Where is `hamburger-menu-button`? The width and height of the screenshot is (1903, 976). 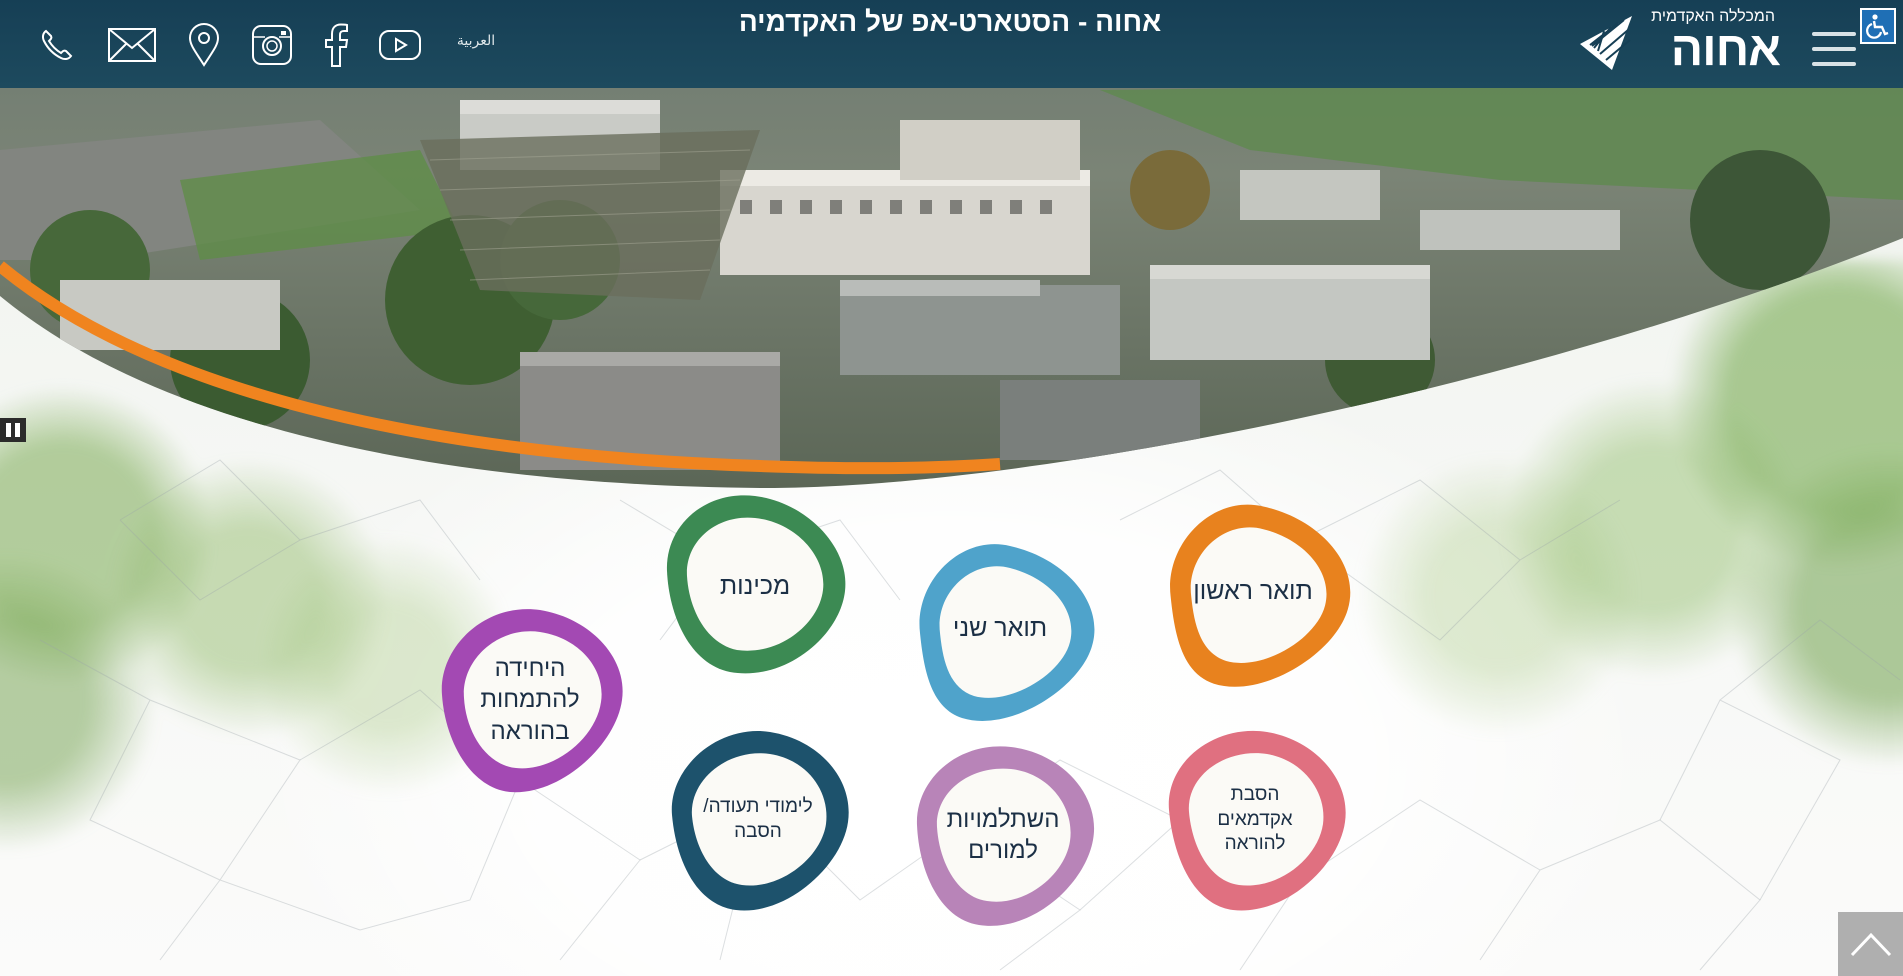 hamburger-menu-button is located at coordinates (1834, 51).